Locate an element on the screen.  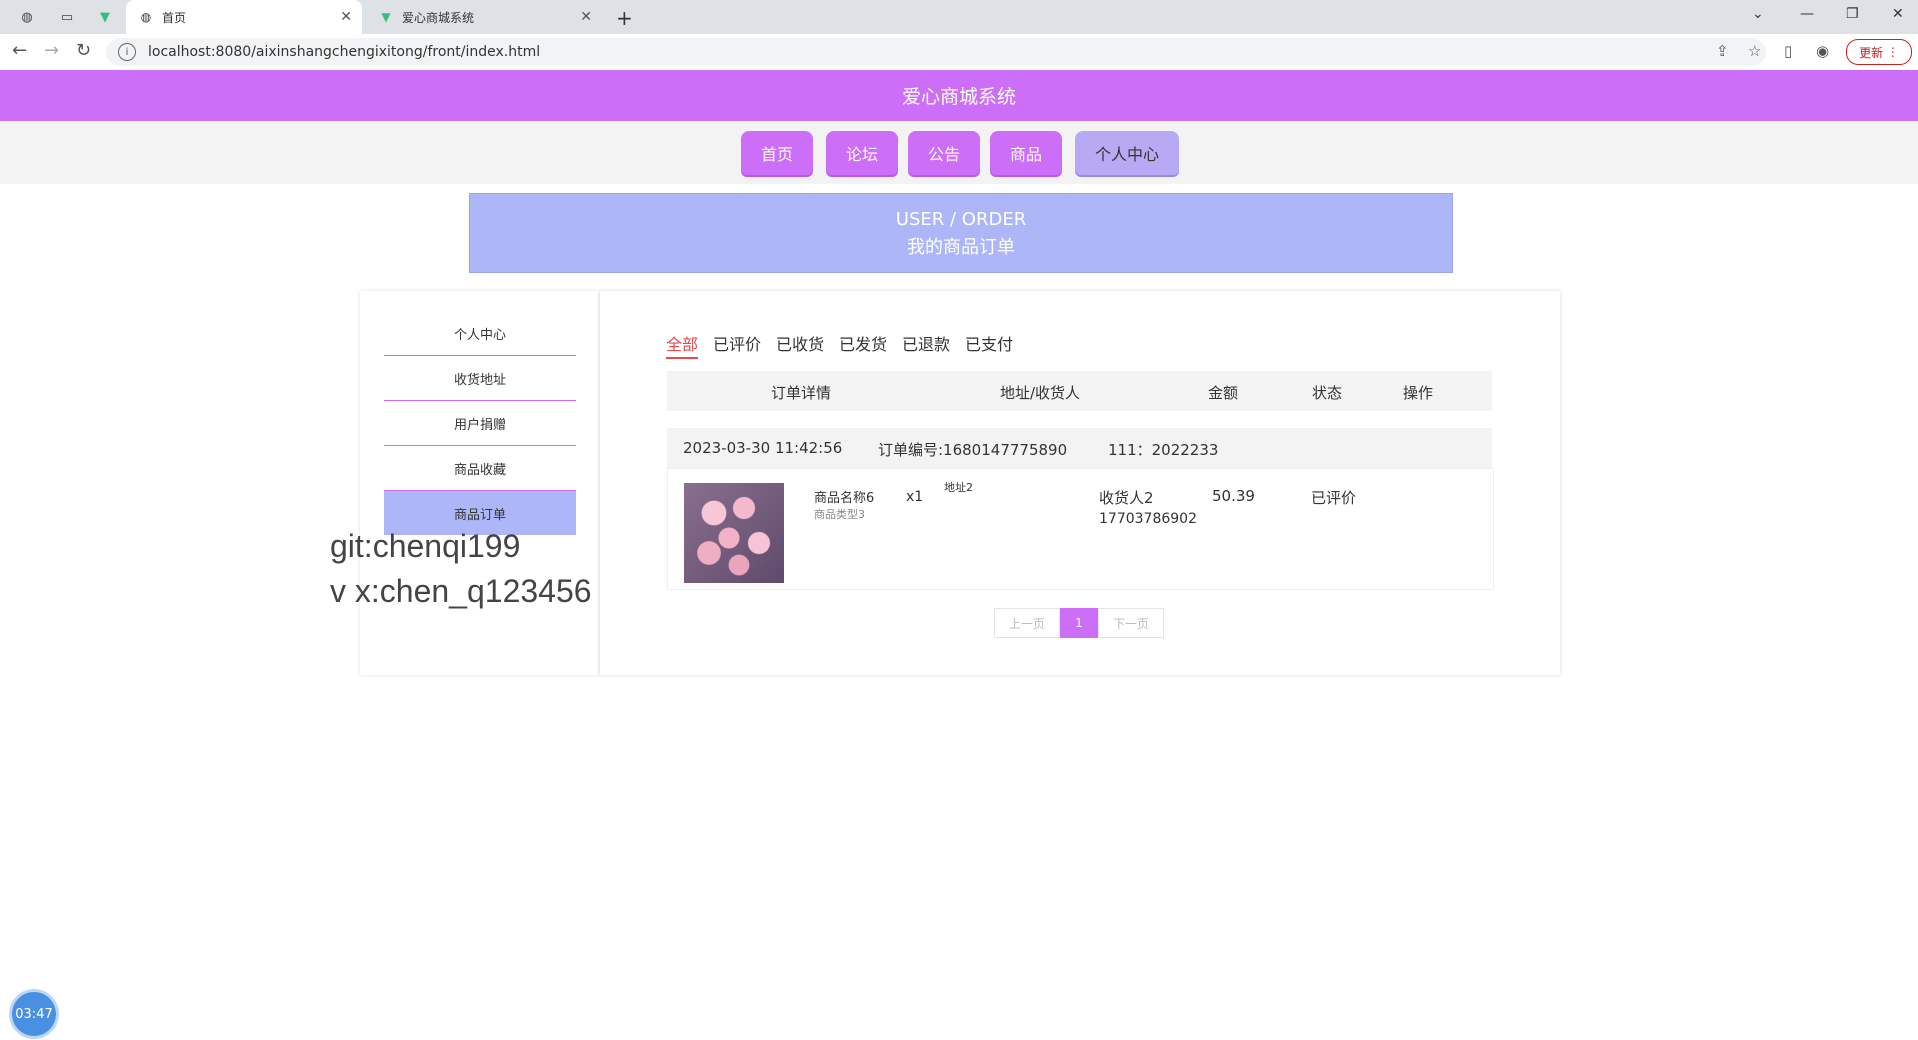
filter-tab-received: 已收货 is located at coordinates (800, 343).